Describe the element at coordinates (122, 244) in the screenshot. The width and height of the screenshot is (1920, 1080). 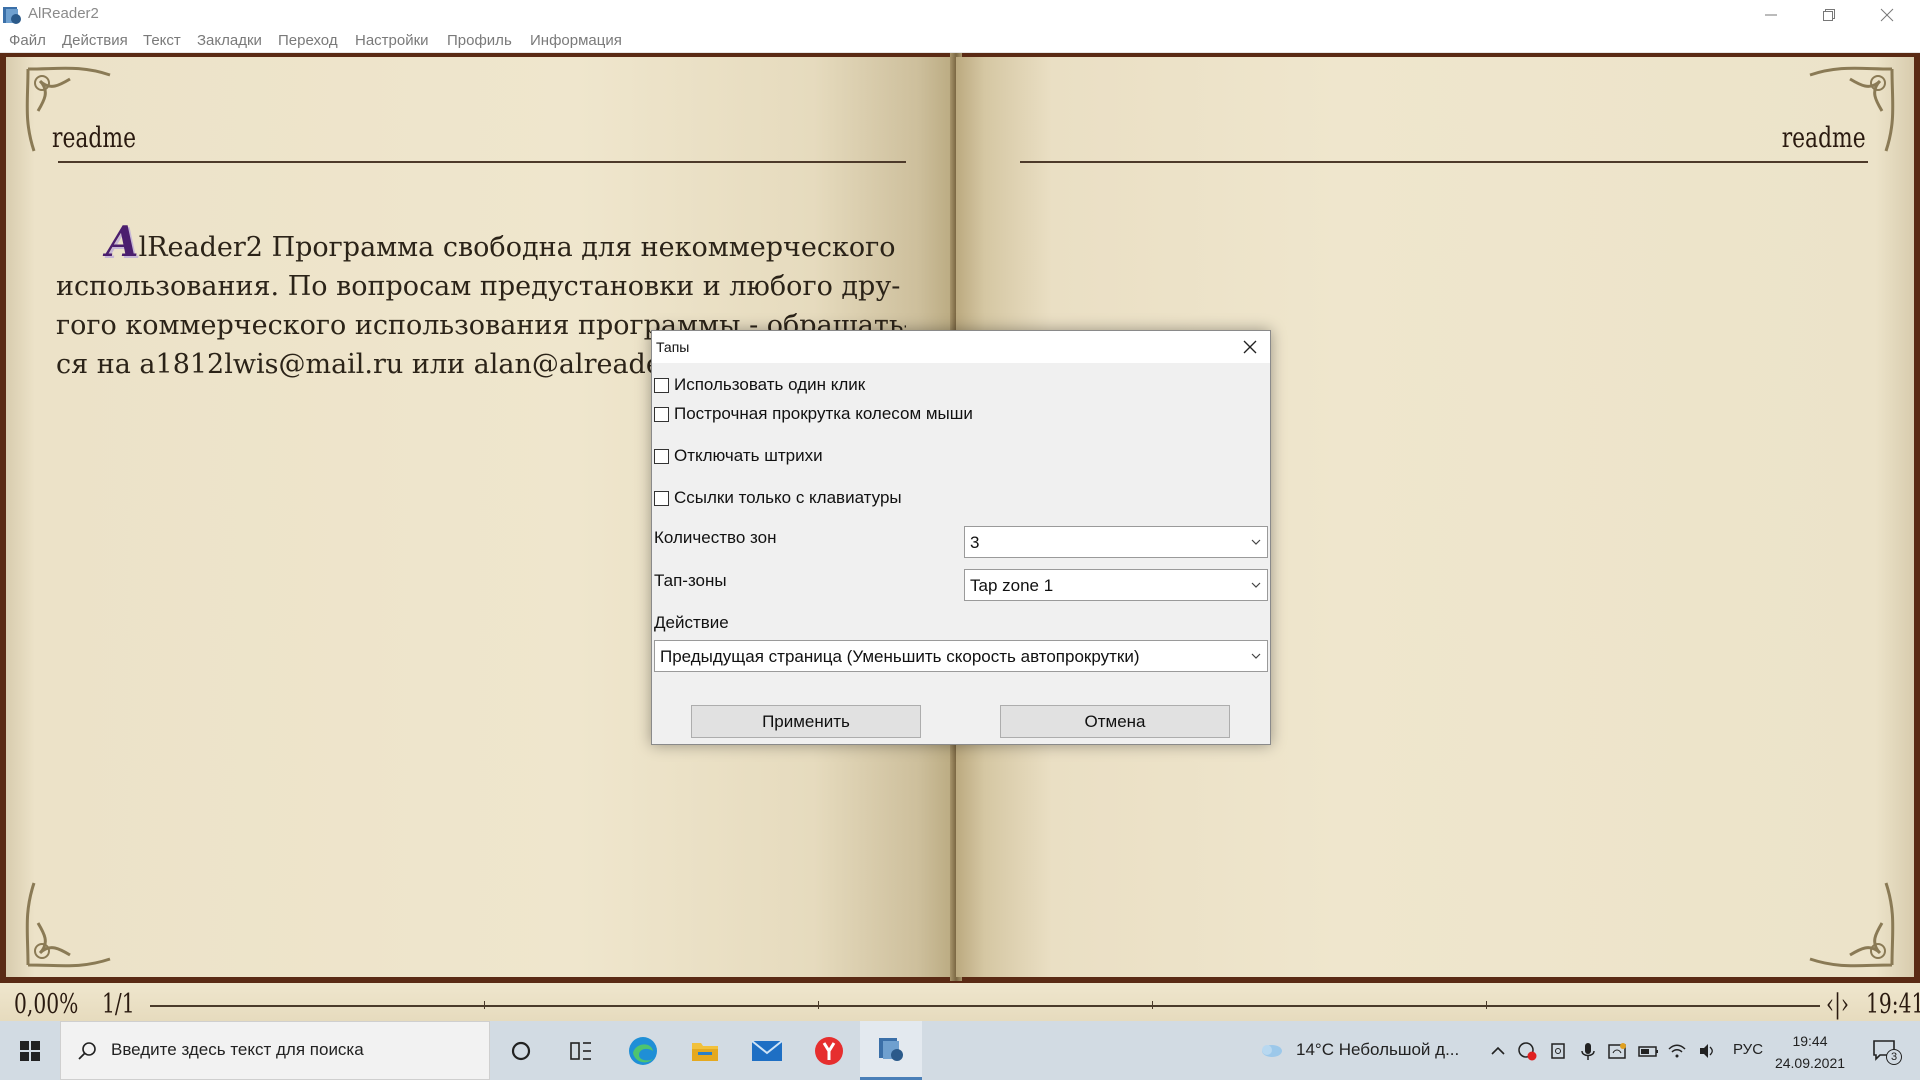
I see `dropcap: A` at that location.